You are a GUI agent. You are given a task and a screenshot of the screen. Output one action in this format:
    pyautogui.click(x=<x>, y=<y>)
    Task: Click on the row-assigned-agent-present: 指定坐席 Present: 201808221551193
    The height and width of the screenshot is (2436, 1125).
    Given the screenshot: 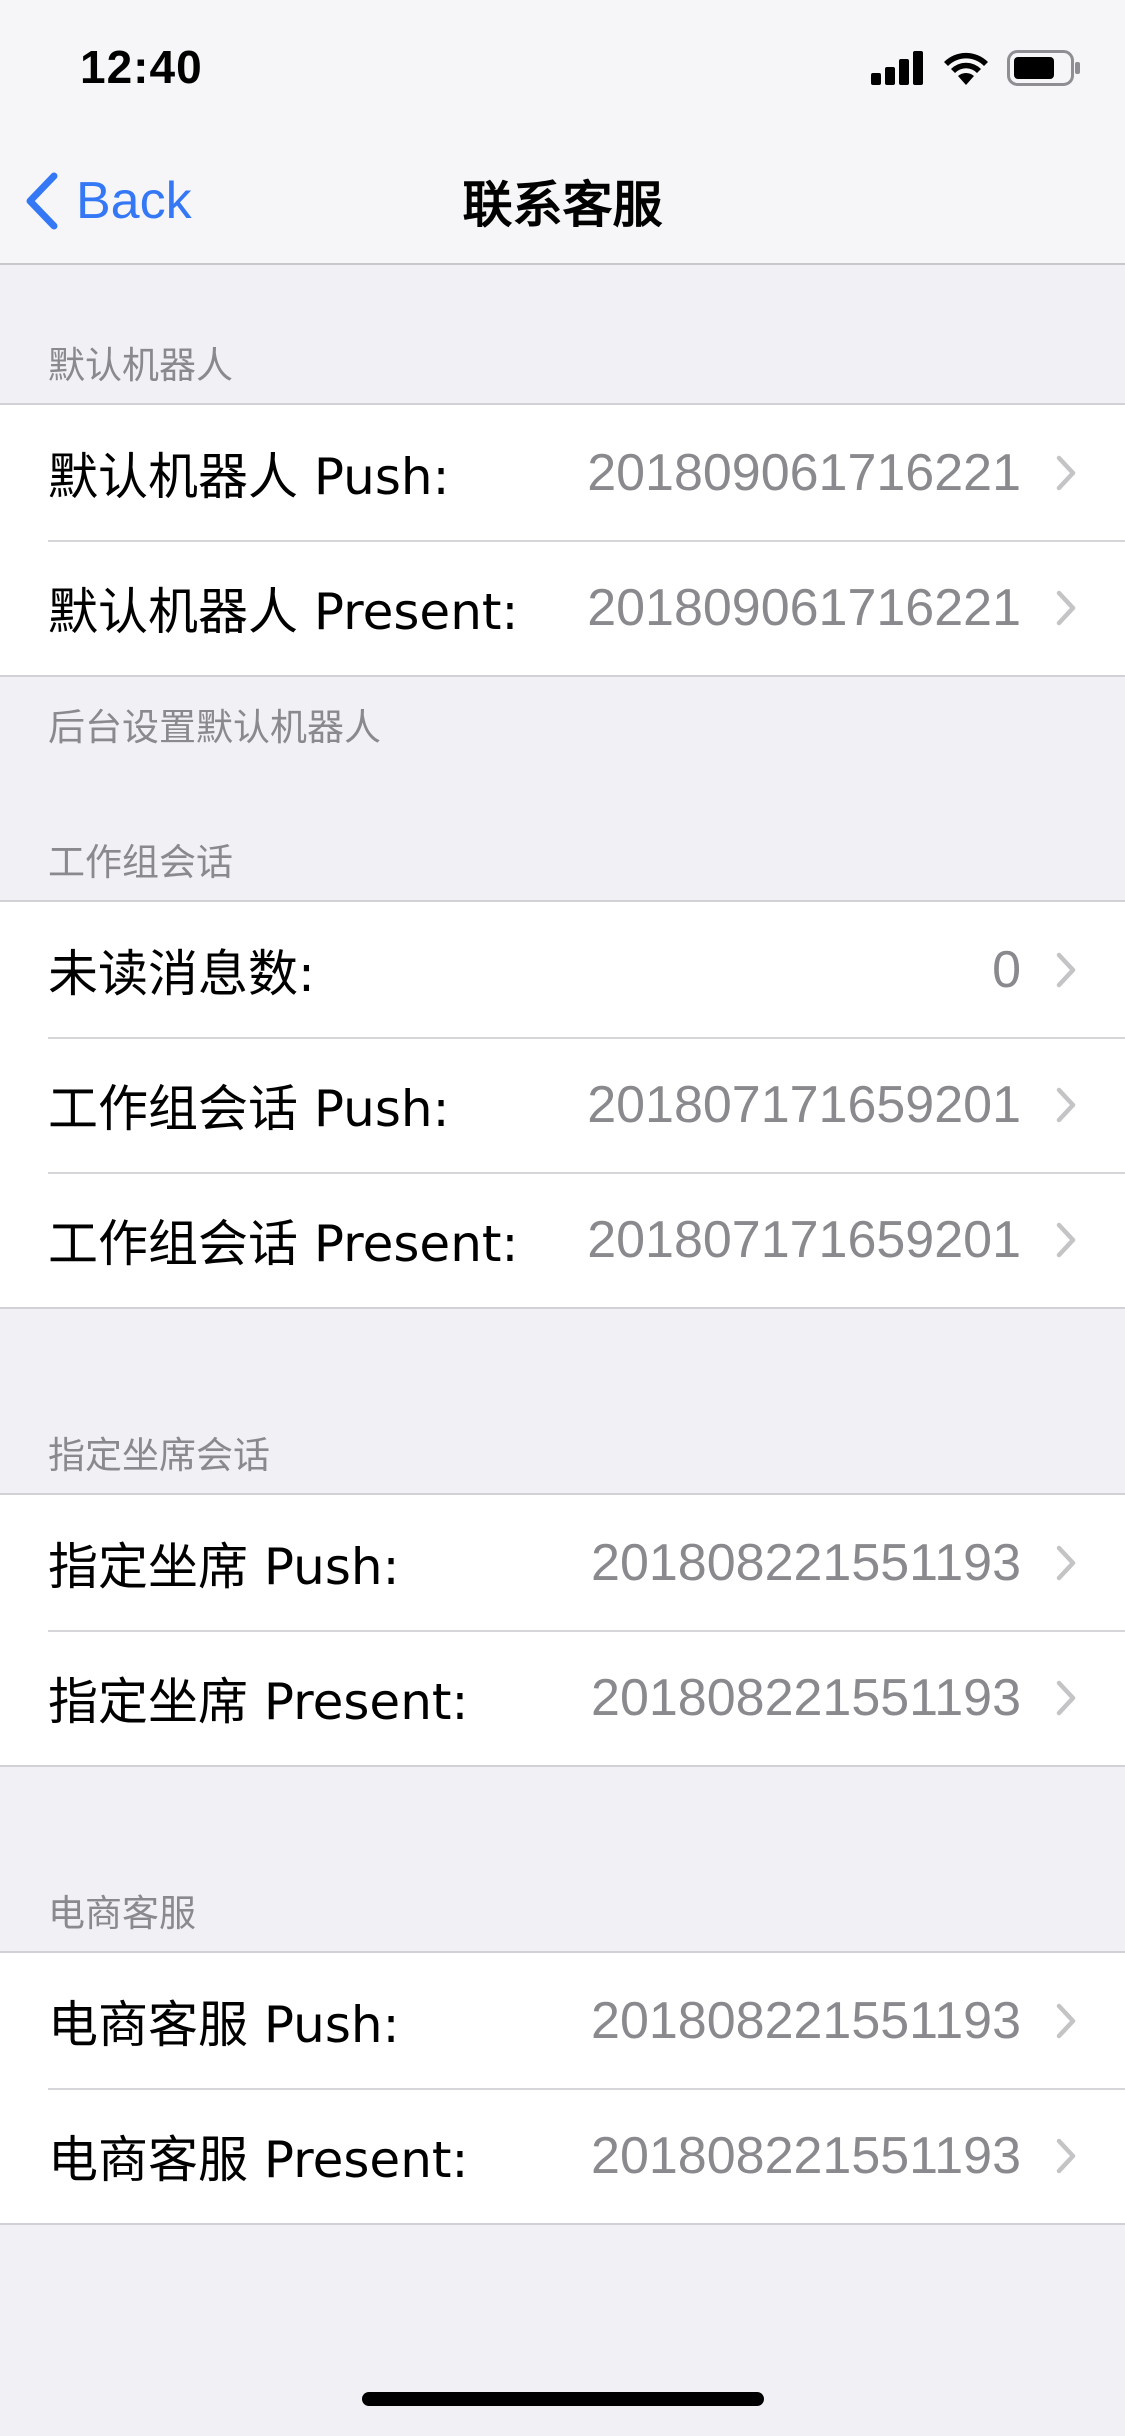 What is the action you would take?
    pyautogui.click(x=562, y=1697)
    